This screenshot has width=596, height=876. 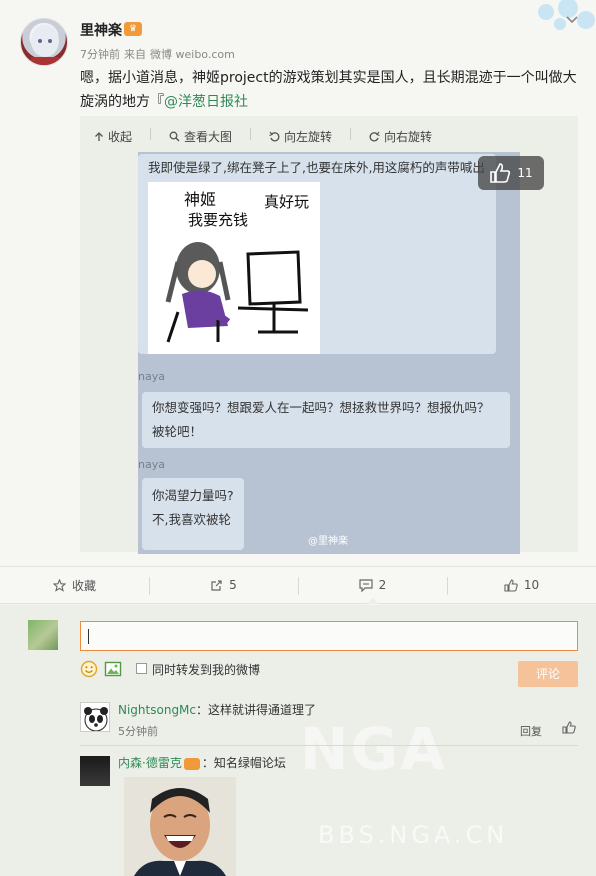 What do you see at coordinates (328, 541) in the screenshot?
I see `image-watermark: @里神楽` at bounding box center [328, 541].